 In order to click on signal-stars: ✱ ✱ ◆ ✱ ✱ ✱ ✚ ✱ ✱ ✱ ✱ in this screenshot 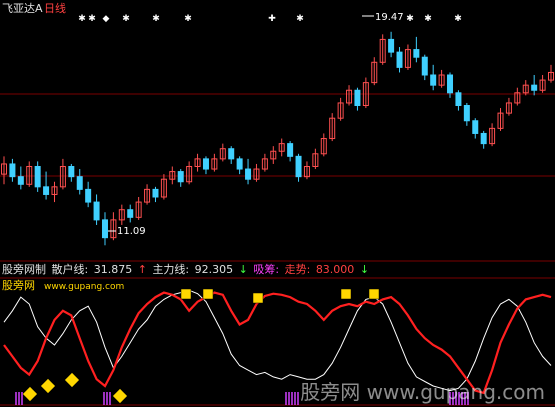, I will do `click(270, 19)`.